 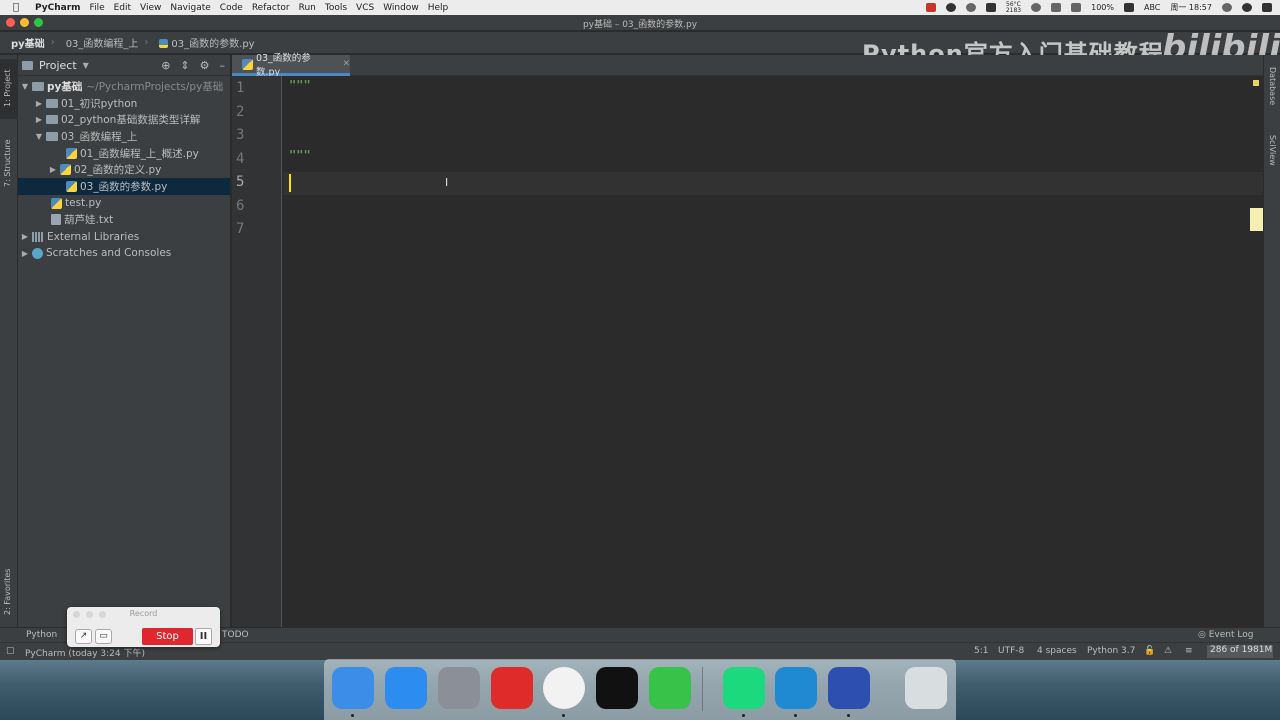 What do you see at coordinates (165, 65) in the screenshot?
I see `locate-file-icon: ⊕` at bounding box center [165, 65].